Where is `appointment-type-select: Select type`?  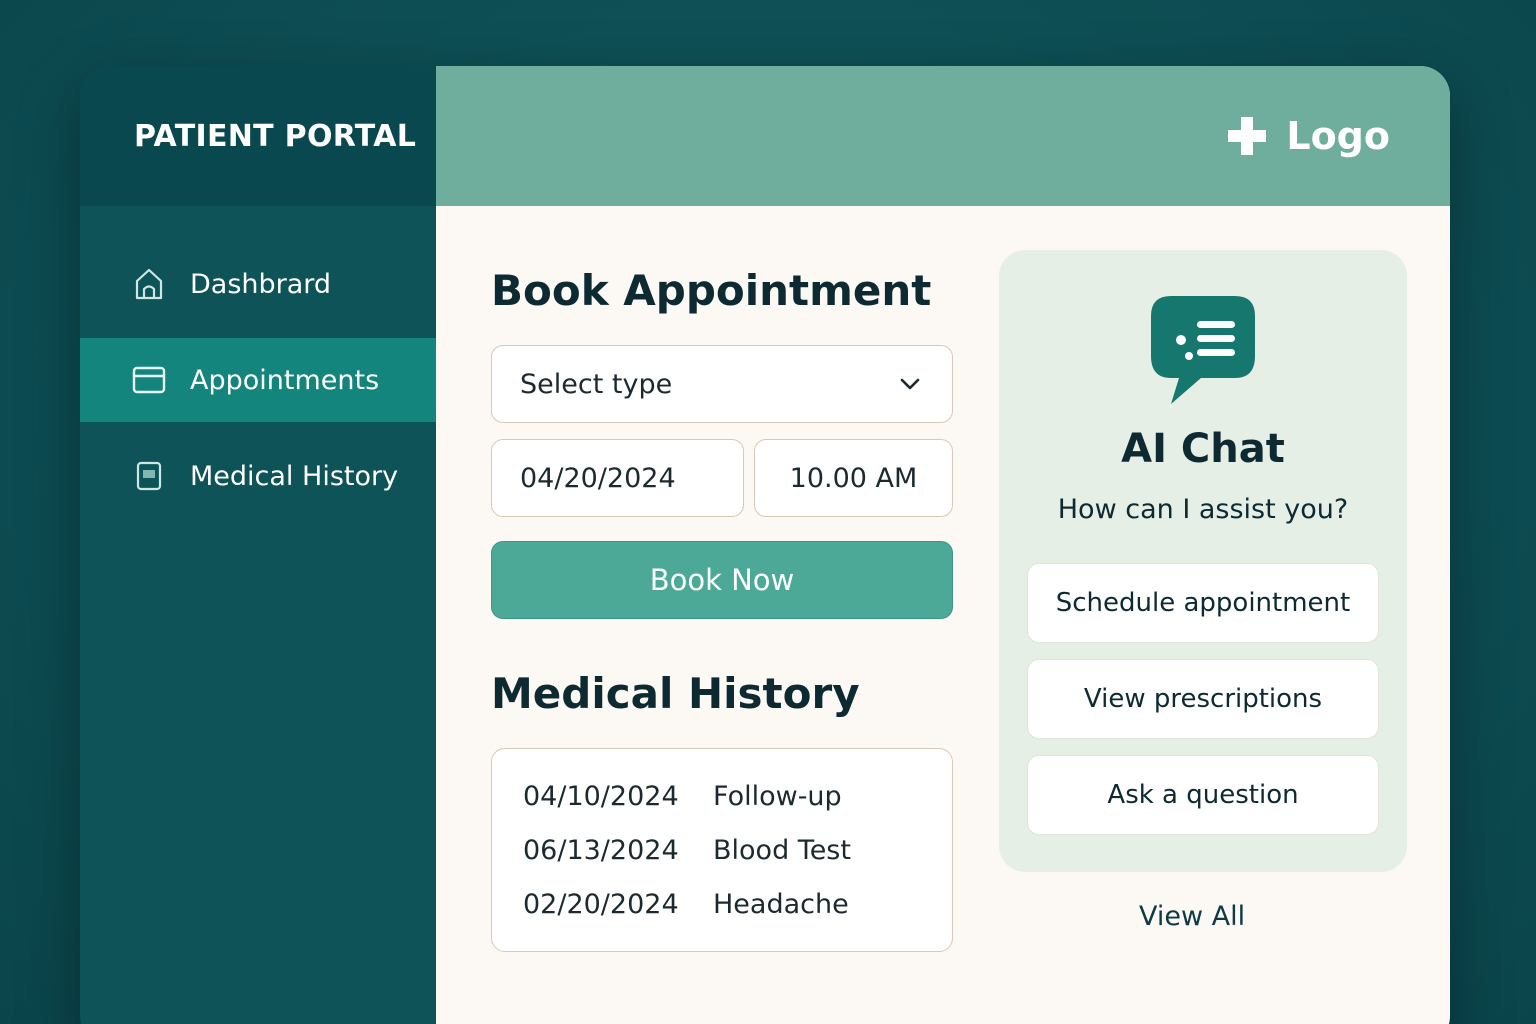 appointment-type-select: Select type is located at coordinates (722, 384).